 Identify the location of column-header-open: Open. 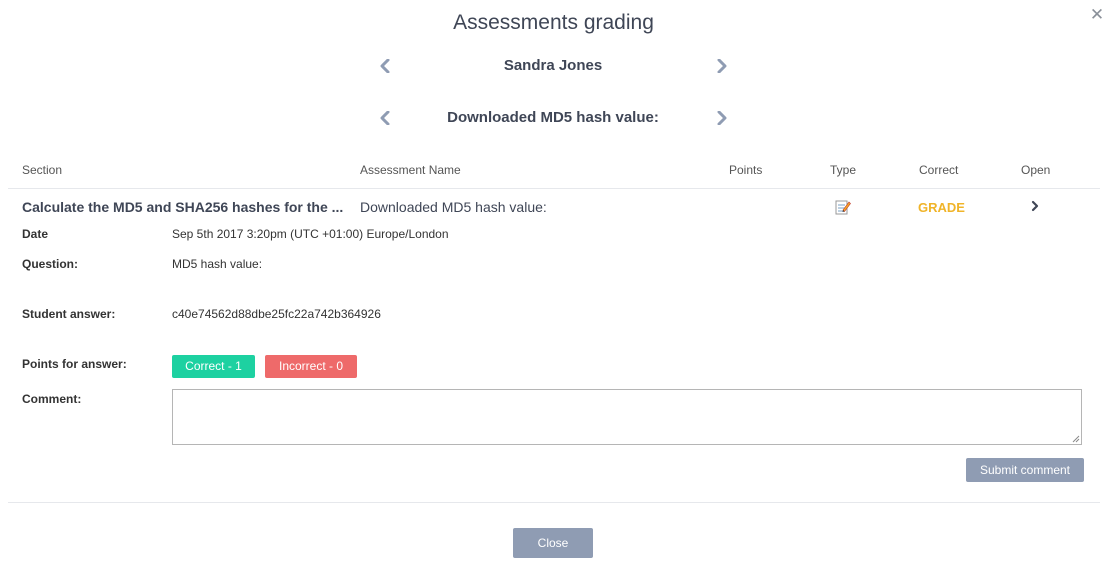
(1036, 170).